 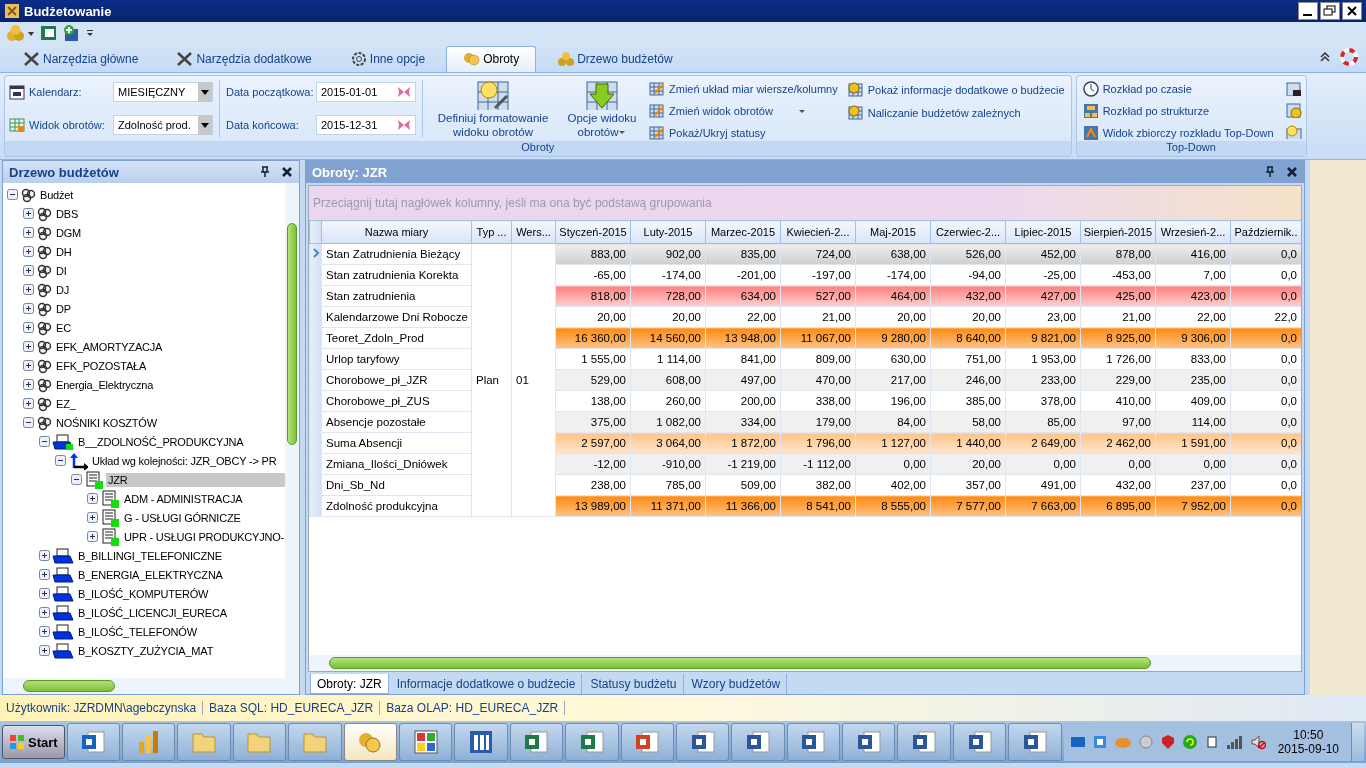 I want to click on column-header: Styczeń-2015, so click(x=593, y=232).